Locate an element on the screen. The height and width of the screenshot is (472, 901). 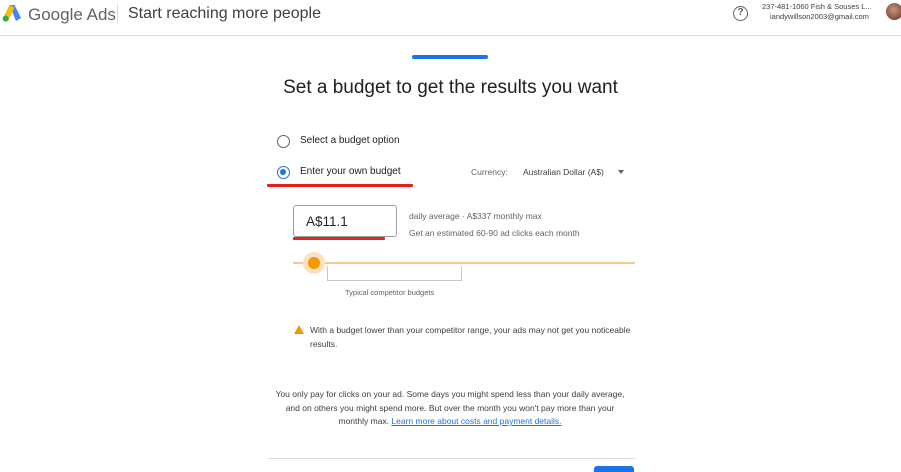
select-budget-option-label: Select a budget option is located at coordinates (350, 140).